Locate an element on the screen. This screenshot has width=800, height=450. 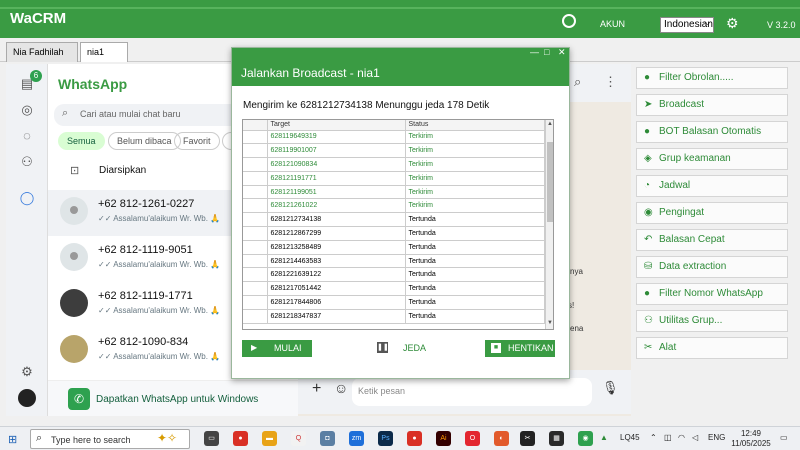
taskbar-clock: 12:49 11/05/2025 is located at coordinates (751, 439).